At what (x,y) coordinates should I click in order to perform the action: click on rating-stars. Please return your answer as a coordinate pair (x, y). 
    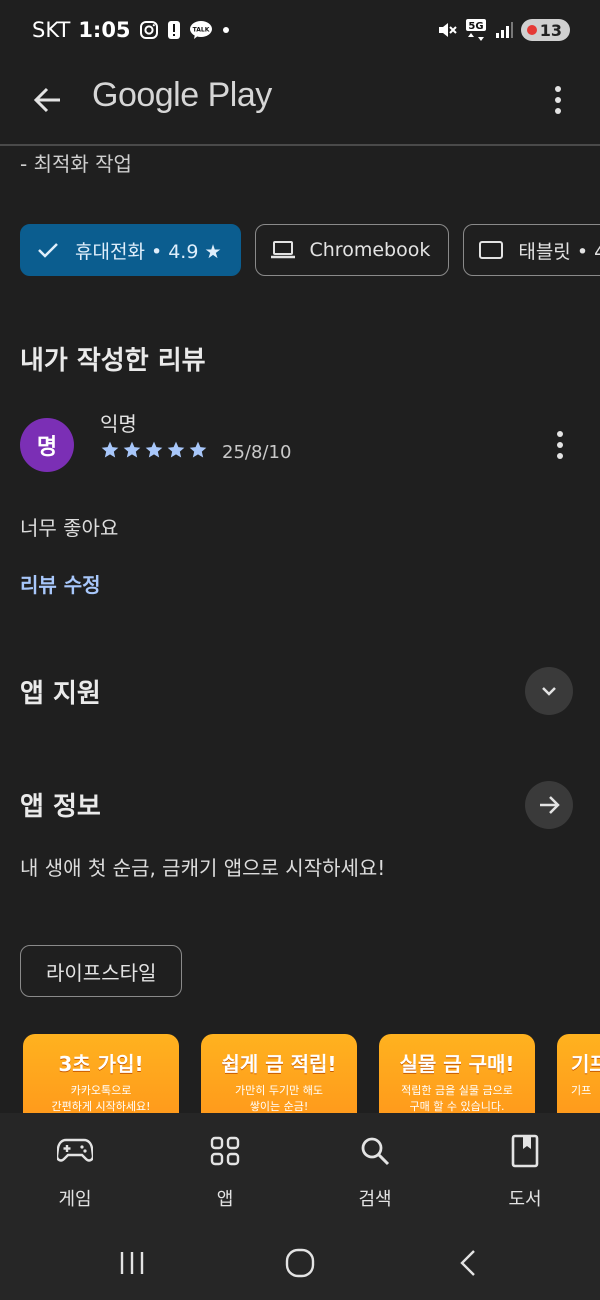
    Looking at the image, I should click on (154, 450).